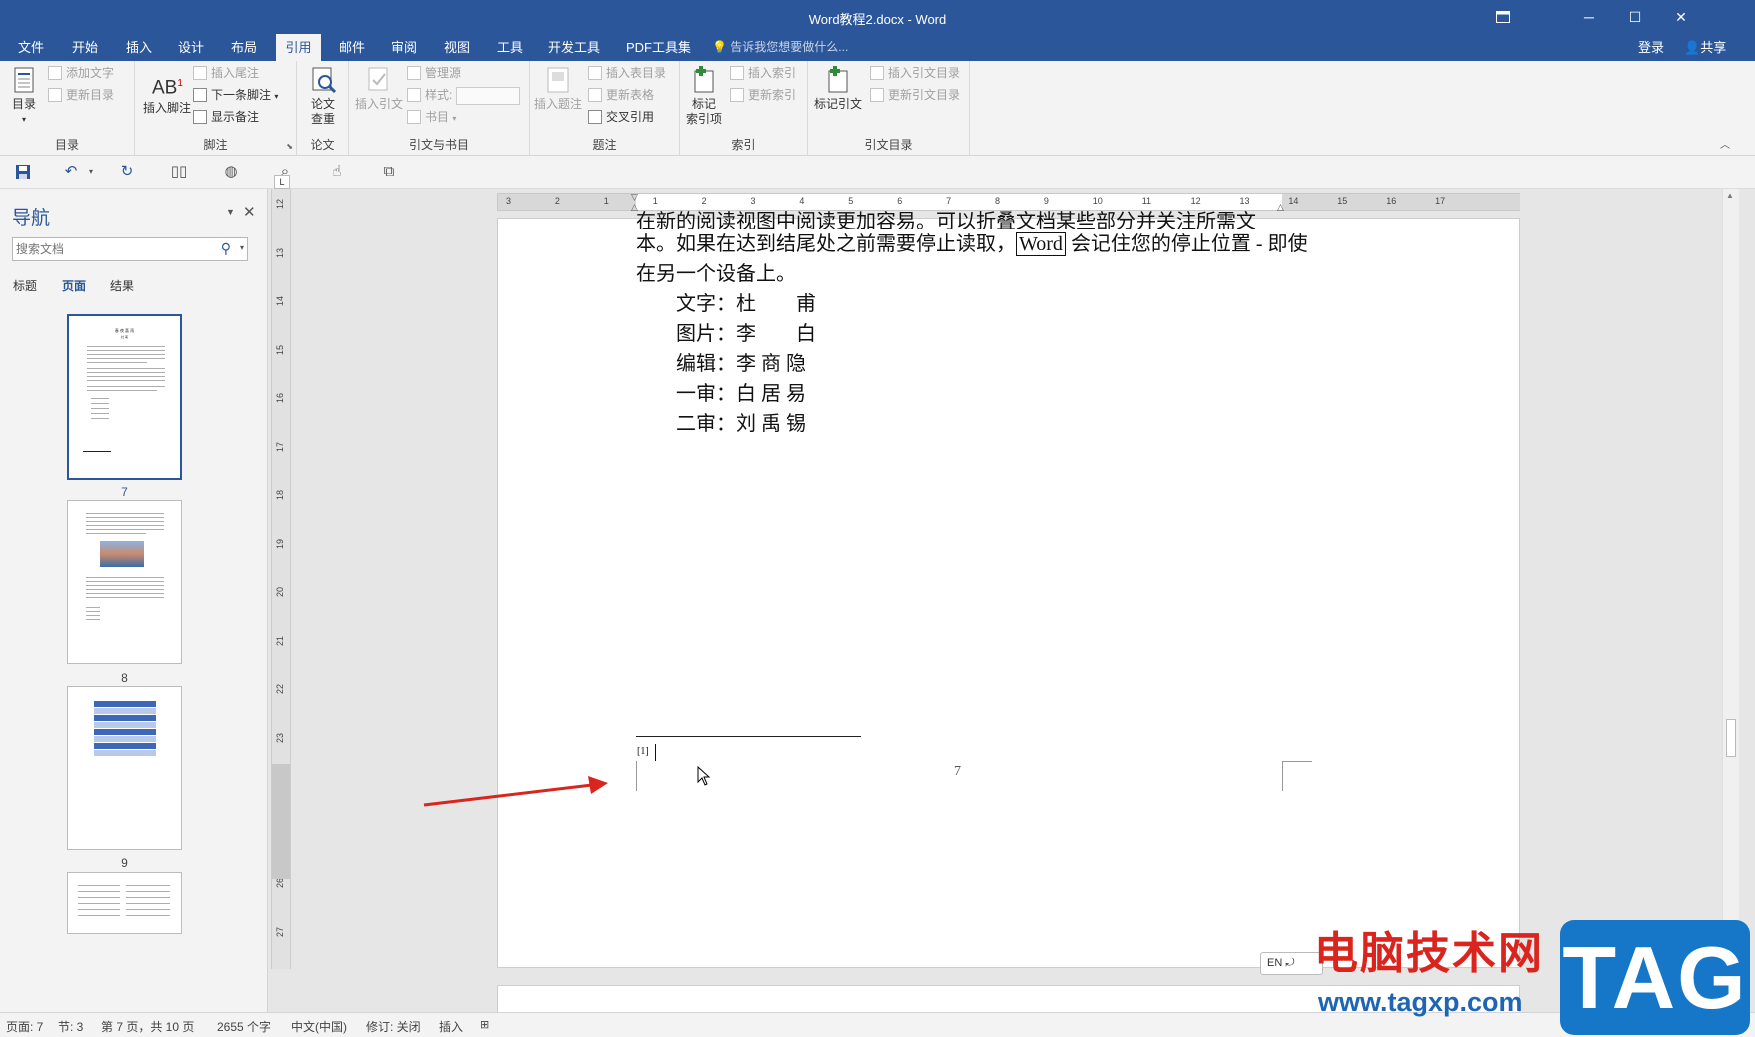 The height and width of the screenshot is (1037, 1755). Describe the element at coordinates (352, 47) in the screenshot. I see `tab-mailings: 邮件` at that location.